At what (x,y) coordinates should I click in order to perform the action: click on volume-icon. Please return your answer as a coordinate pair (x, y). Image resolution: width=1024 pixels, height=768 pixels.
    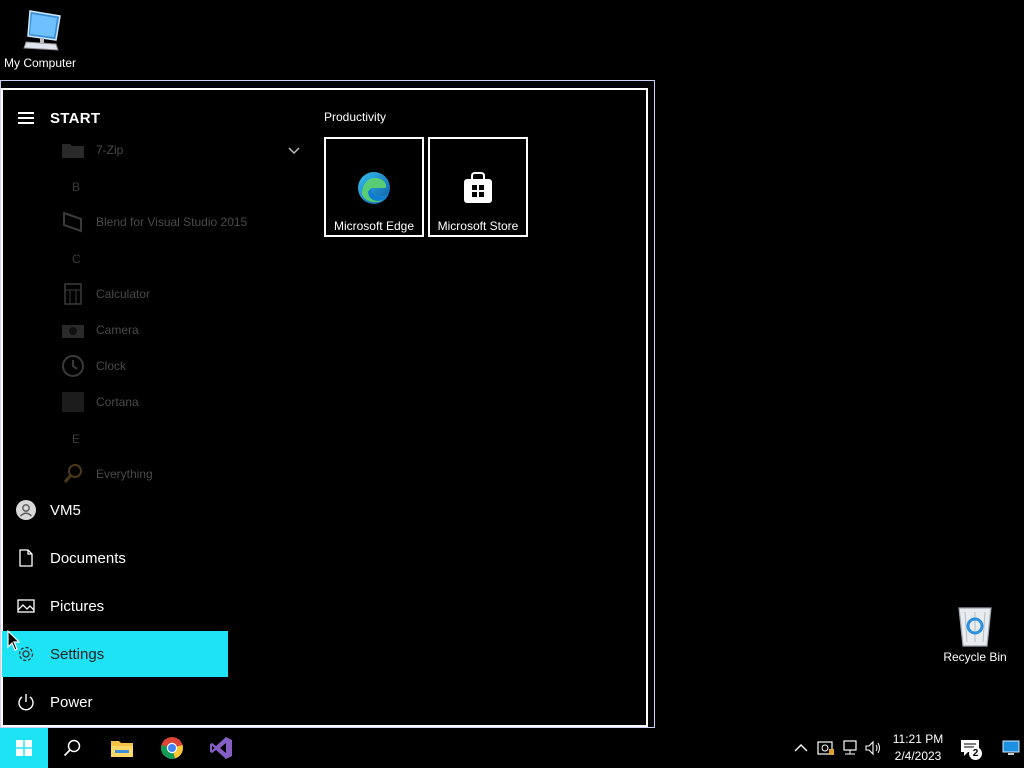
    Looking at the image, I should click on (872, 748).